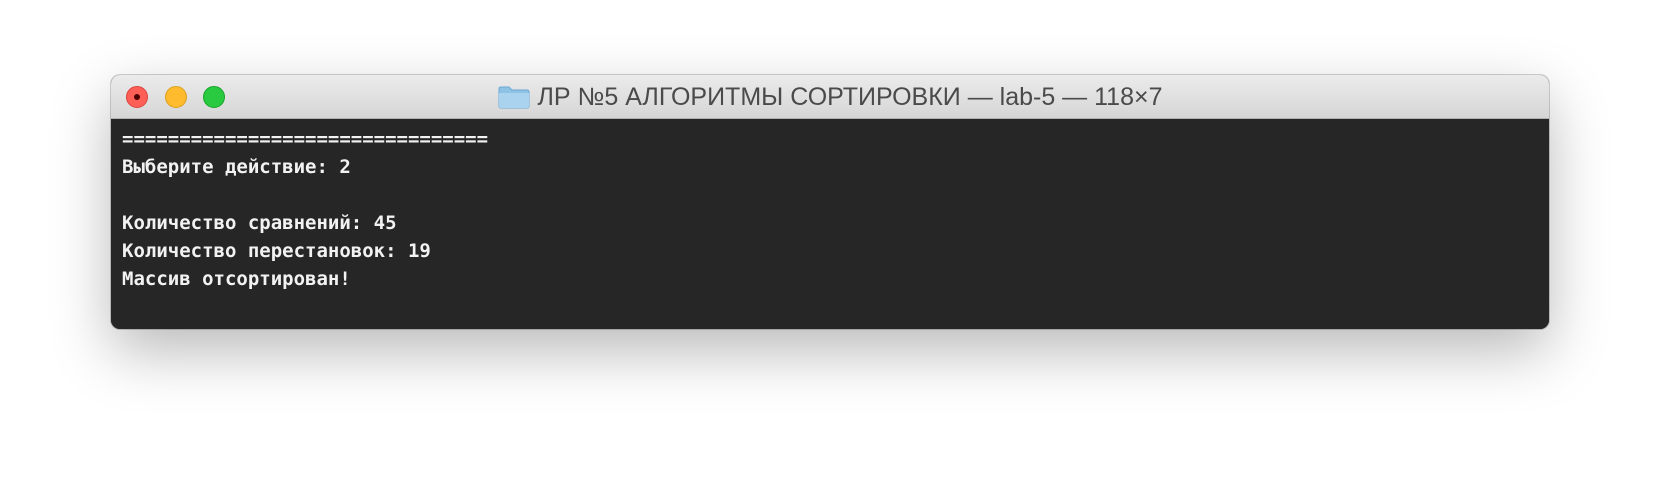 The image size is (1660, 478). I want to click on terminal-line-comparisons: Количество сравнений: 45, so click(259, 223).